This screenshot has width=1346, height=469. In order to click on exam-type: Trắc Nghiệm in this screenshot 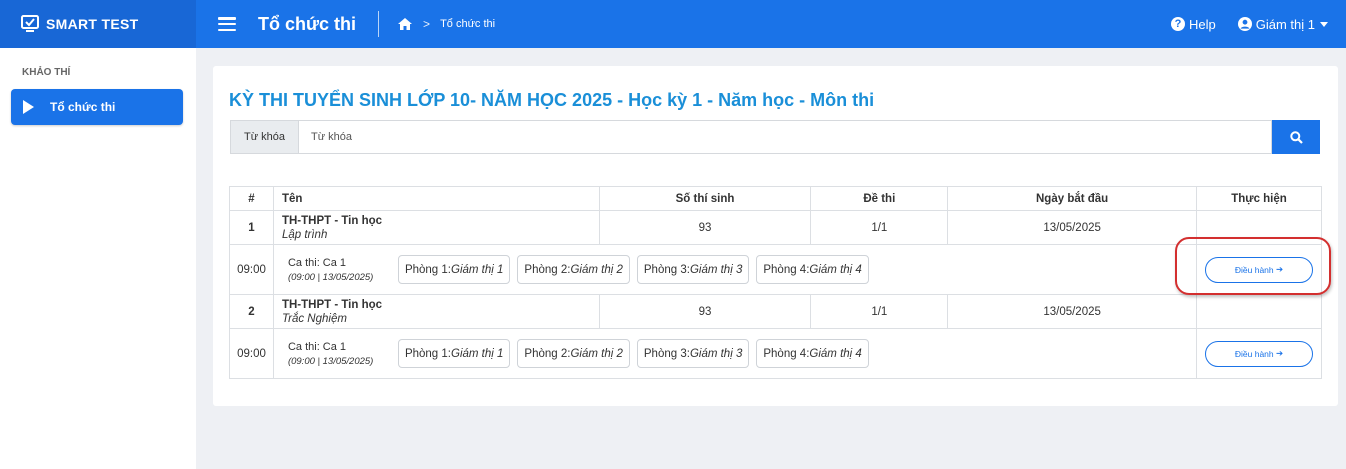, I will do `click(314, 318)`.